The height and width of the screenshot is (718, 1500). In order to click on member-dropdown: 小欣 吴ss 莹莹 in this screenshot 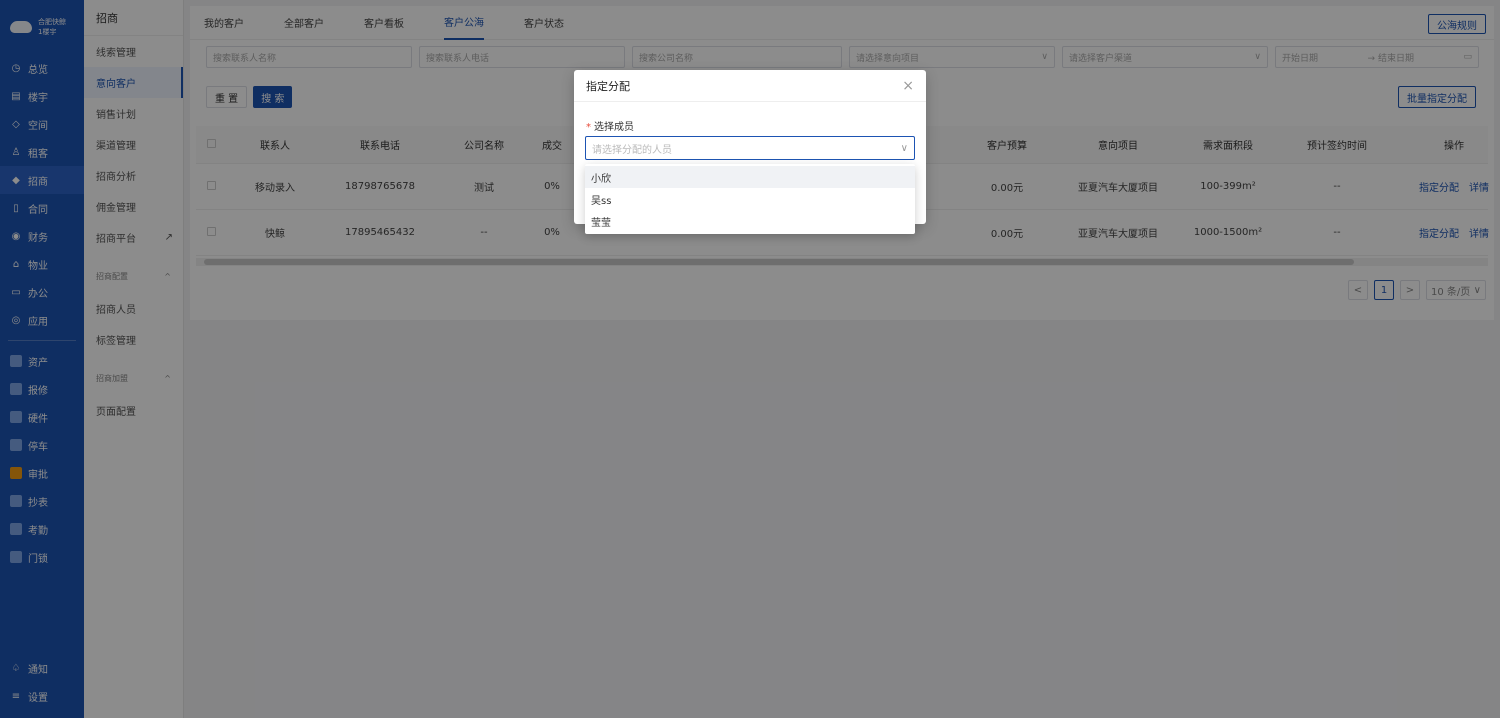, I will do `click(750, 199)`.